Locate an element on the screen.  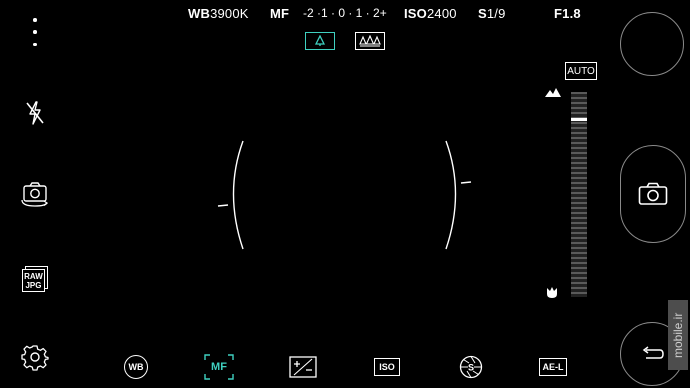
jpg-label: JPG is located at coordinates (33, 285).